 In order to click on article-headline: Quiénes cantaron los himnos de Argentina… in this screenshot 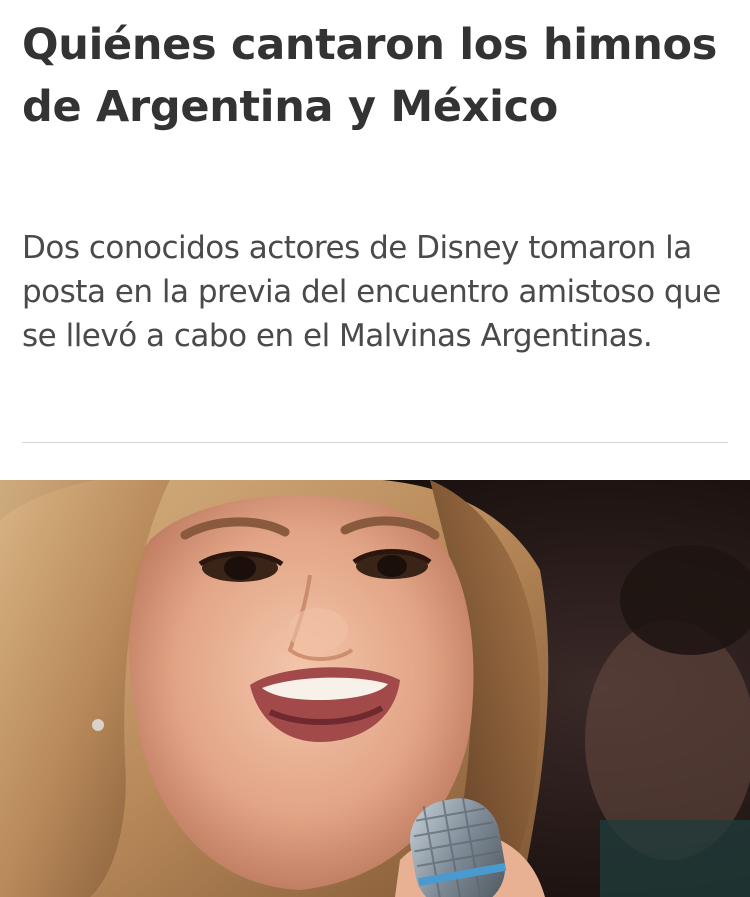, I will do `click(372, 76)`.